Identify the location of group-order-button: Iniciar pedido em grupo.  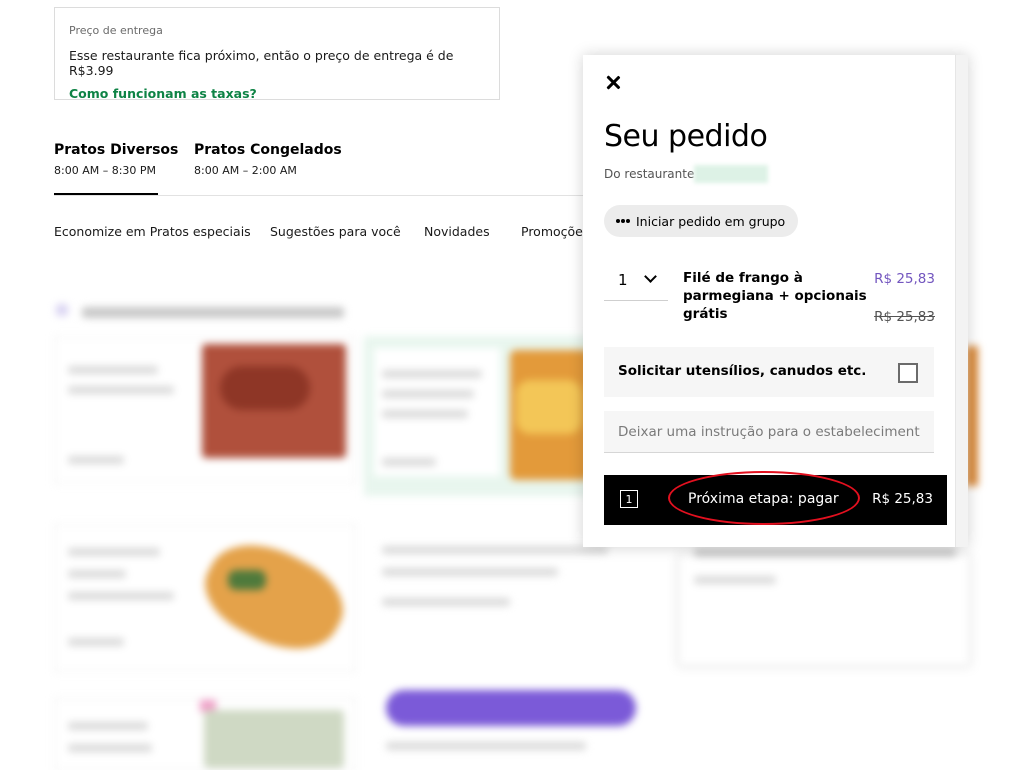
(701, 221).